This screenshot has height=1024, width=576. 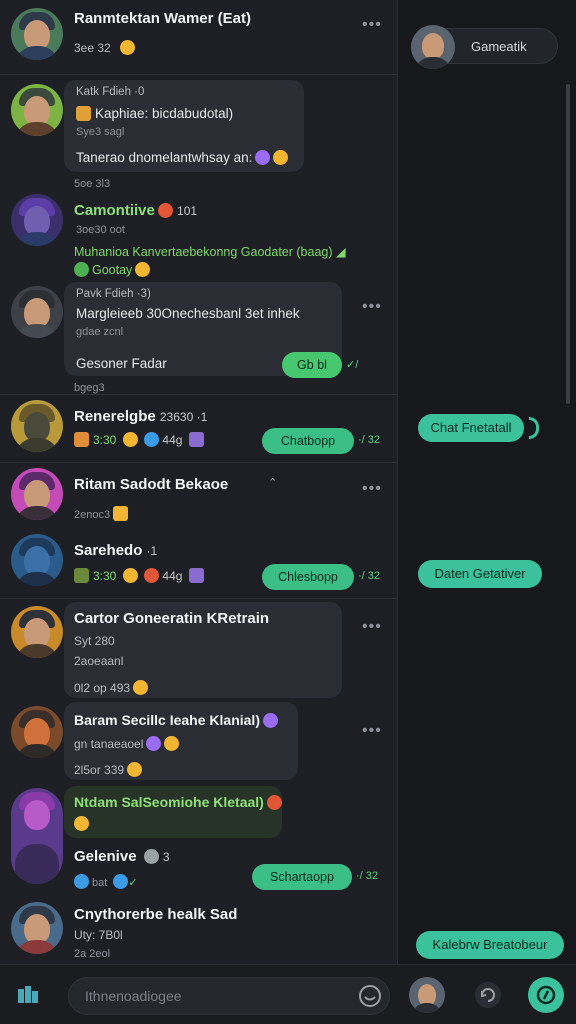 I want to click on reply-chip: Gb bl, so click(x=312, y=365).